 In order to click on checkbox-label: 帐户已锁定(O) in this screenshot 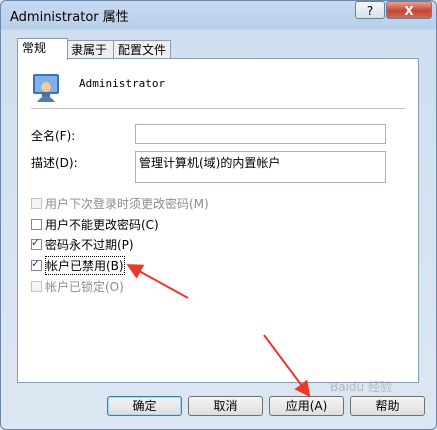, I will do `click(84, 286)`.